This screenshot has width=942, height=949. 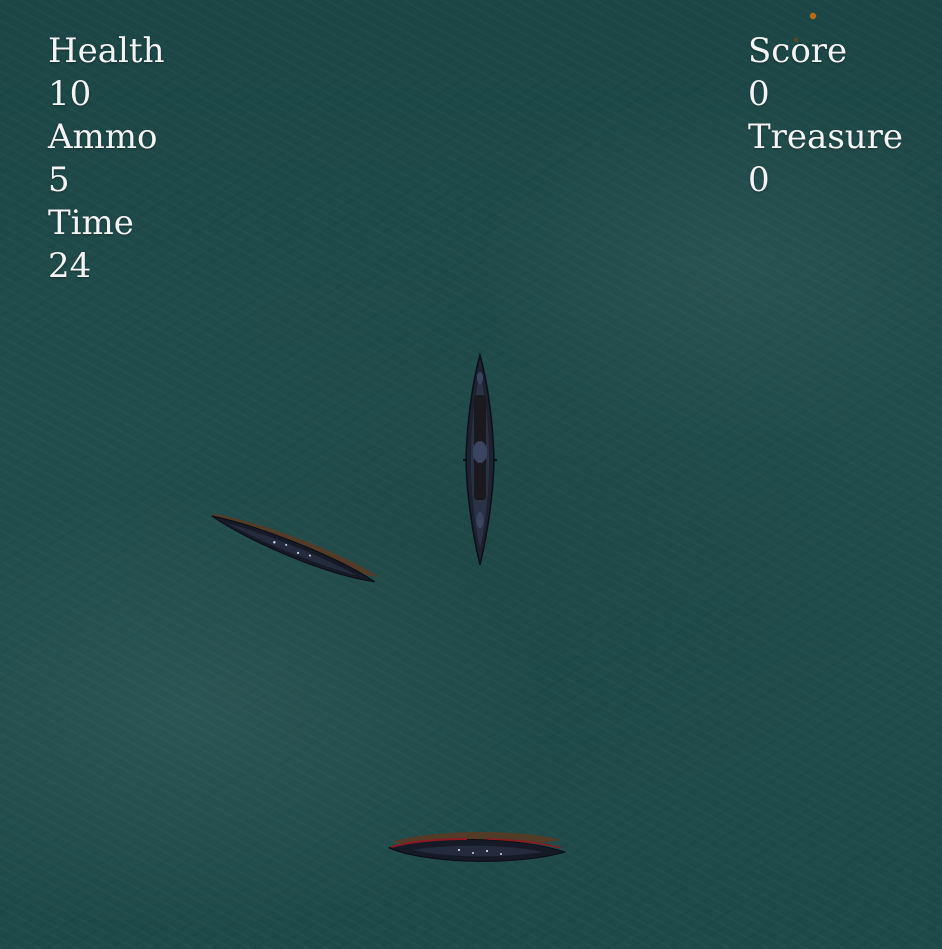 I want to click on enemy-ship-icon, so click(x=477, y=846).